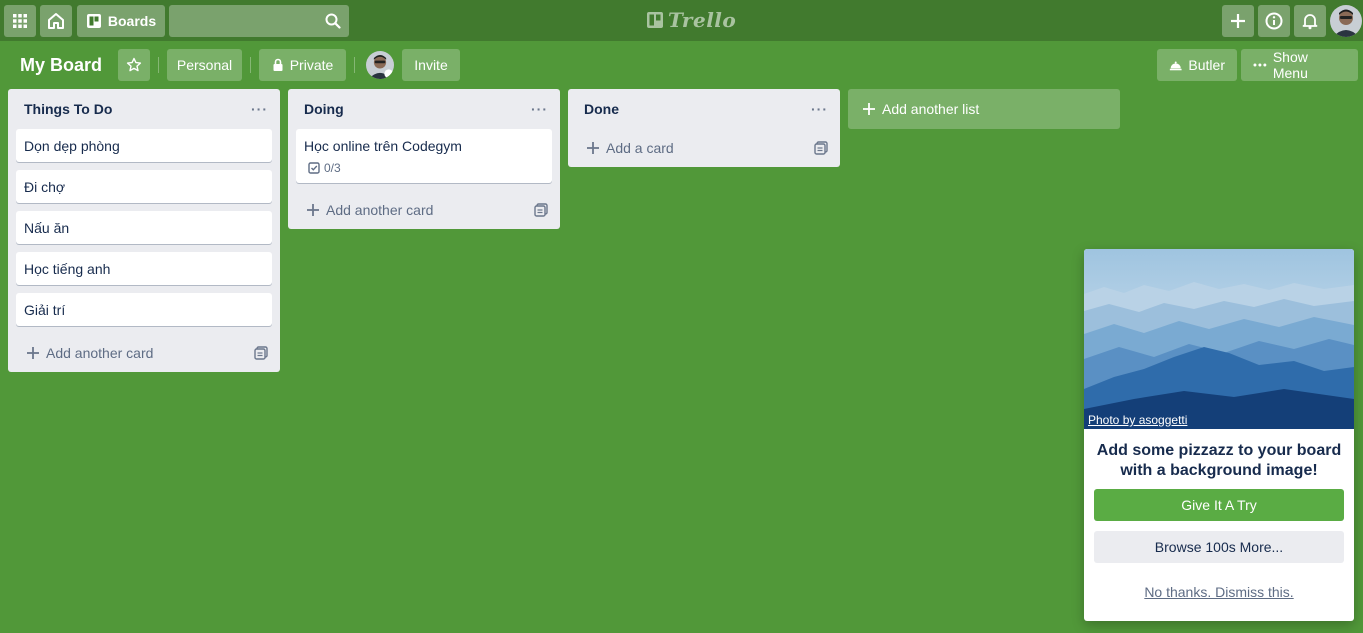 Image resolution: width=1363 pixels, height=633 pixels. I want to click on card: Giải trí, so click(144, 309).